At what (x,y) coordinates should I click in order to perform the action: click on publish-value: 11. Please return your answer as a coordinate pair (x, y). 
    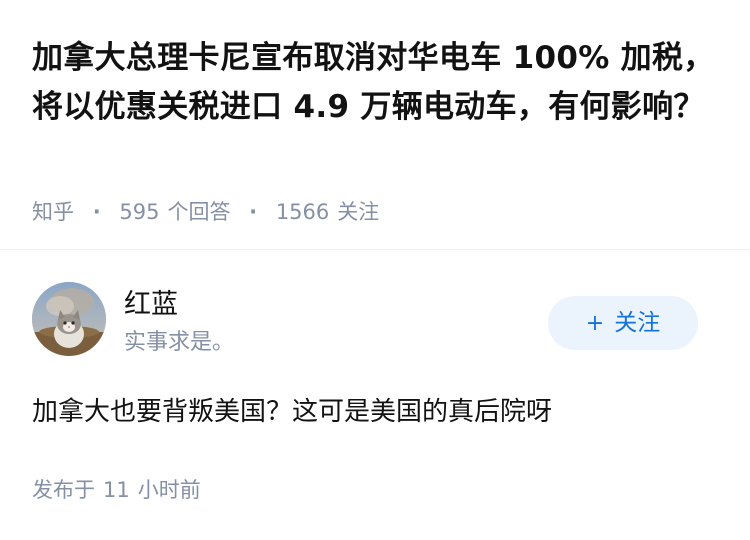
    Looking at the image, I should click on (116, 490).